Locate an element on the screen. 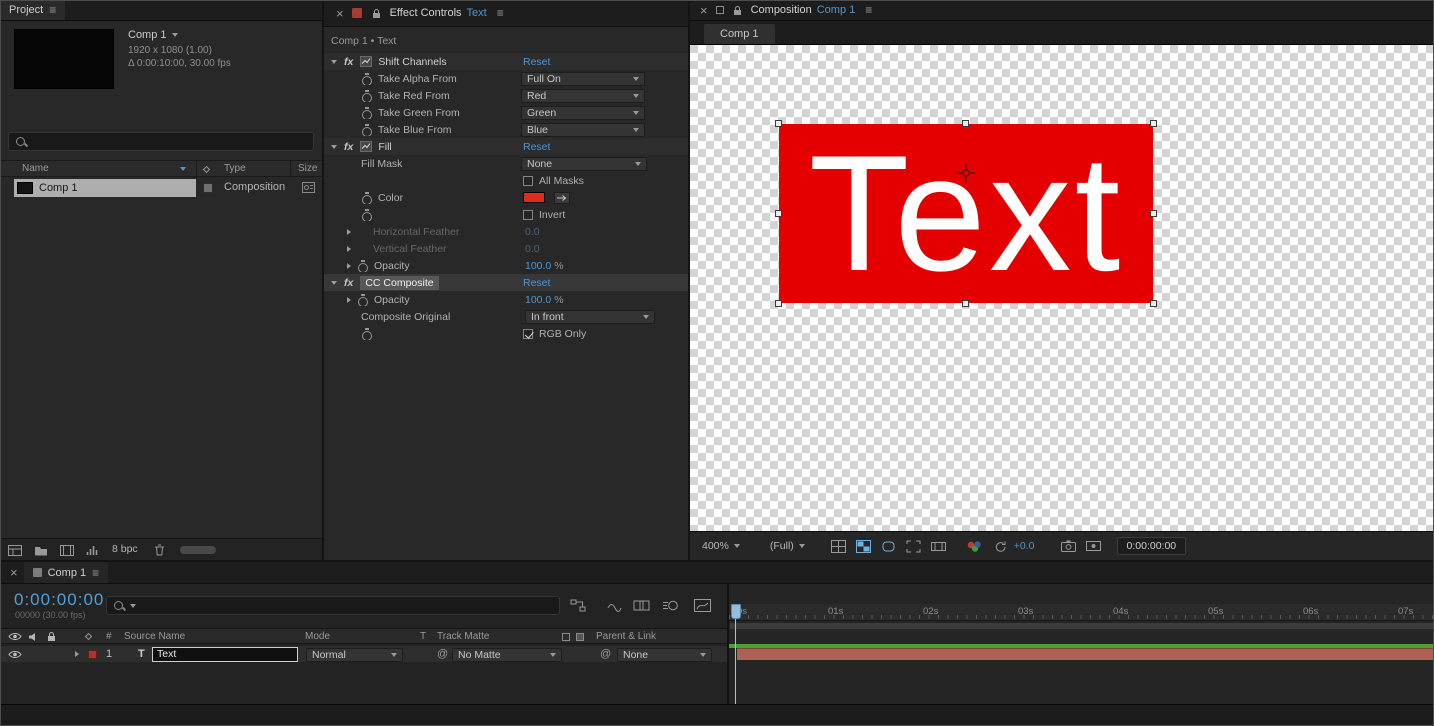 The image size is (1434, 726). new-folder-icon is located at coordinates (41, 550).